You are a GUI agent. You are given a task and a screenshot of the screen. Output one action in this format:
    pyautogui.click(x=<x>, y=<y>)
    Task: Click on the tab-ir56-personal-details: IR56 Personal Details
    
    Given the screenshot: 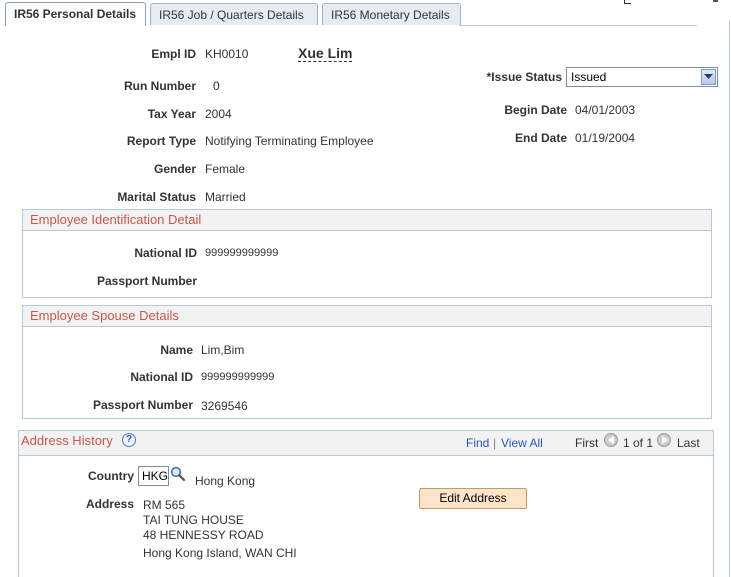 What is the action you would take?
    pyautogui.click(x=75, y=14)
    